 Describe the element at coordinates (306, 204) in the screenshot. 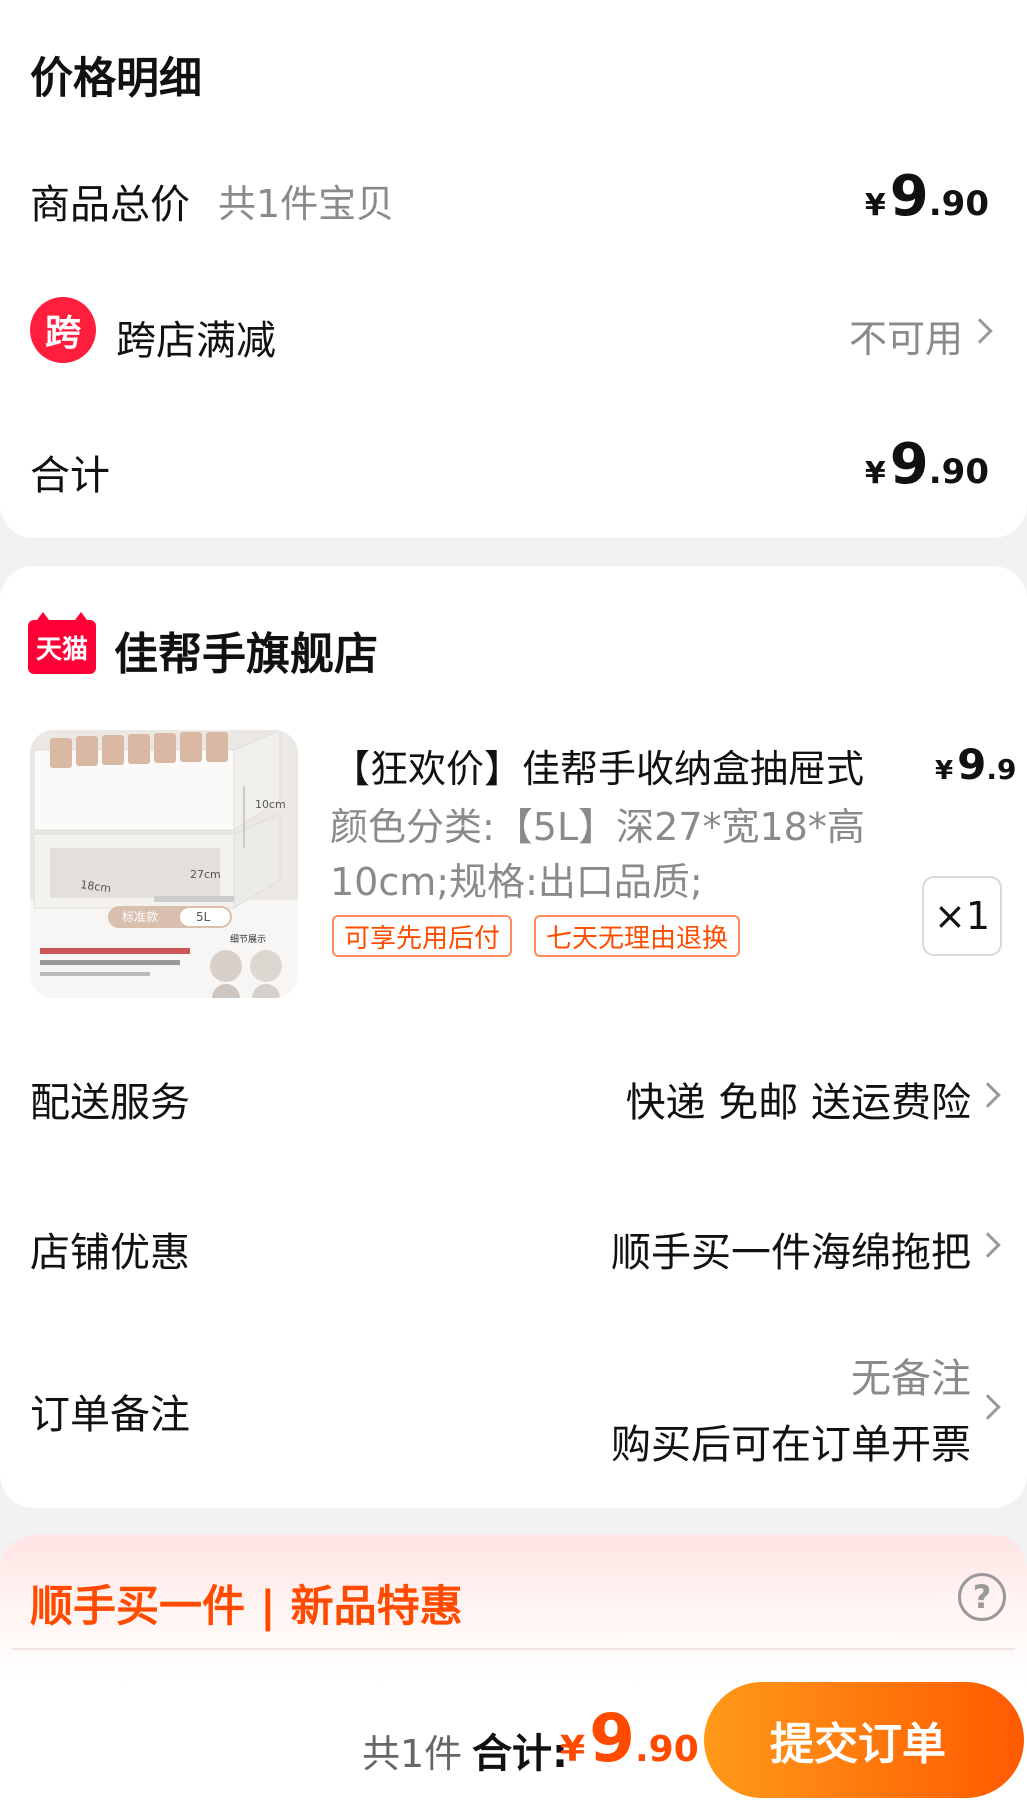

I see `goods-count: 共1件宝贝` at that location.